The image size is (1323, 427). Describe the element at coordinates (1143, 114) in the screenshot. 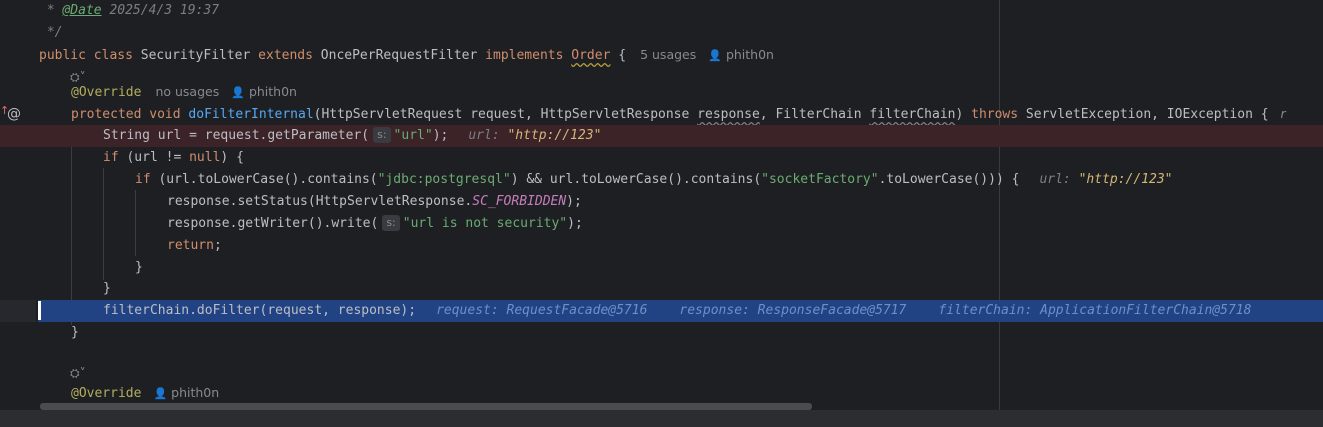

I see `method-exceptions: ServletException, IOException {` at that location.